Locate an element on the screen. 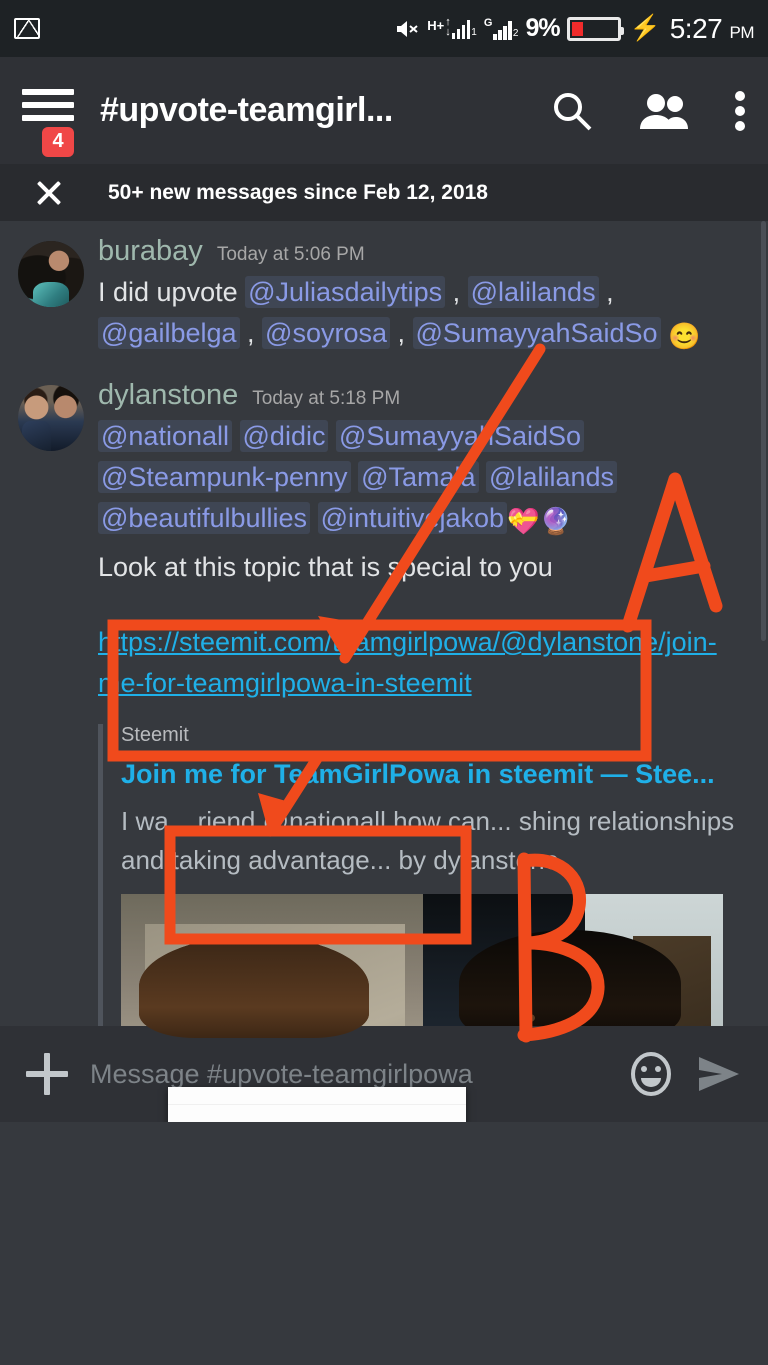  mention-gailbelga: @gailbelga is located at coordinates (169, 333).